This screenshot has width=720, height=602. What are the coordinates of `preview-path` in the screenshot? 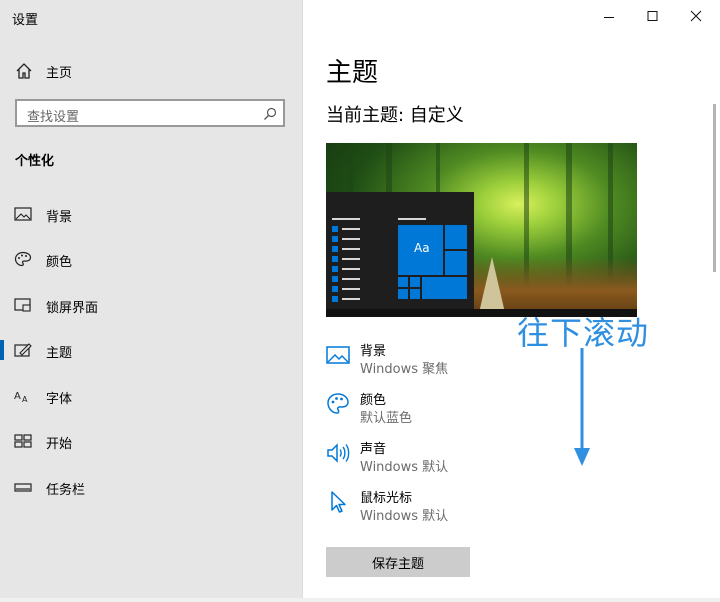 It's located at (492, 287).